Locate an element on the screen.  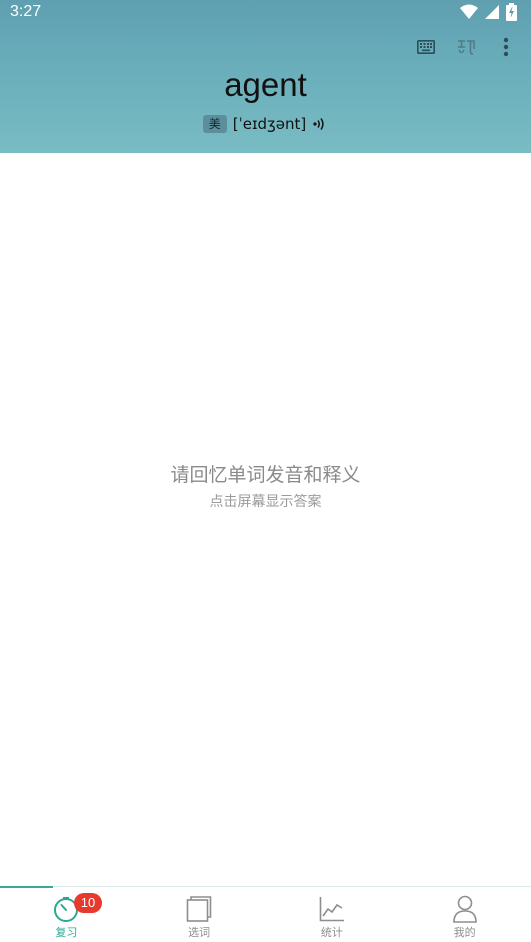
status-icons is located at coordinates (488, 12).